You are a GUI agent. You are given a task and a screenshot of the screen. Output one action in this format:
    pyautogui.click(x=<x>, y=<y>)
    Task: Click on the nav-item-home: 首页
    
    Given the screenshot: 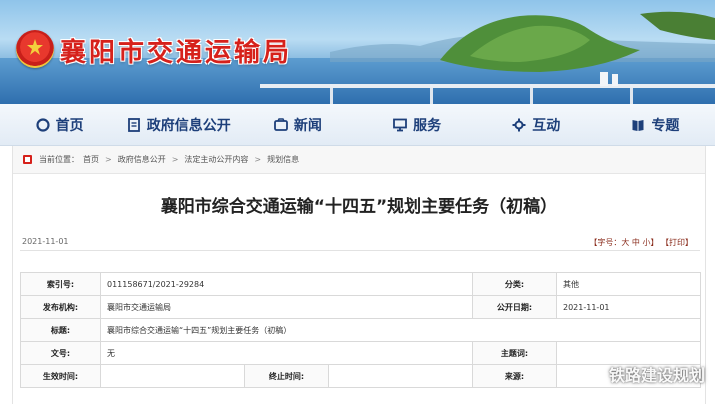 What is the action you would take?
    pyautogui.click(x=59, y=125)
    